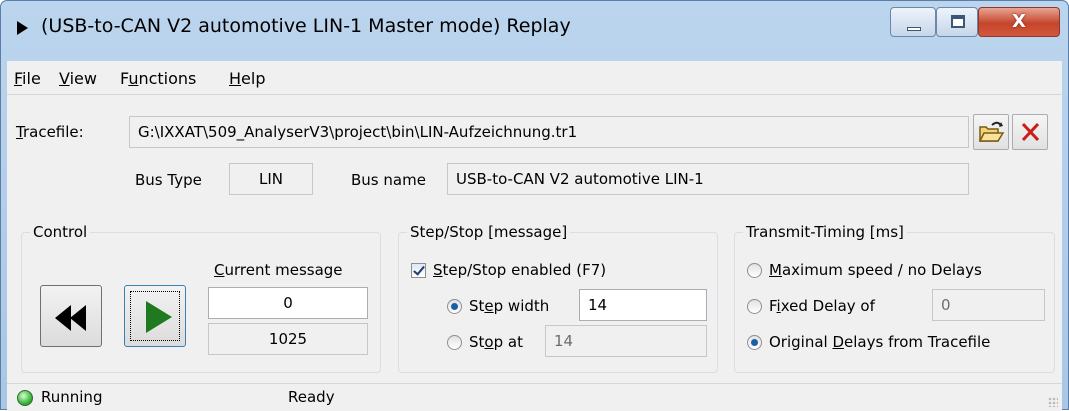 This screenshot has width=1069, height=411. Describe the element at coordinates (159, 317) in the screenshot. I see `play-icon` at that location.